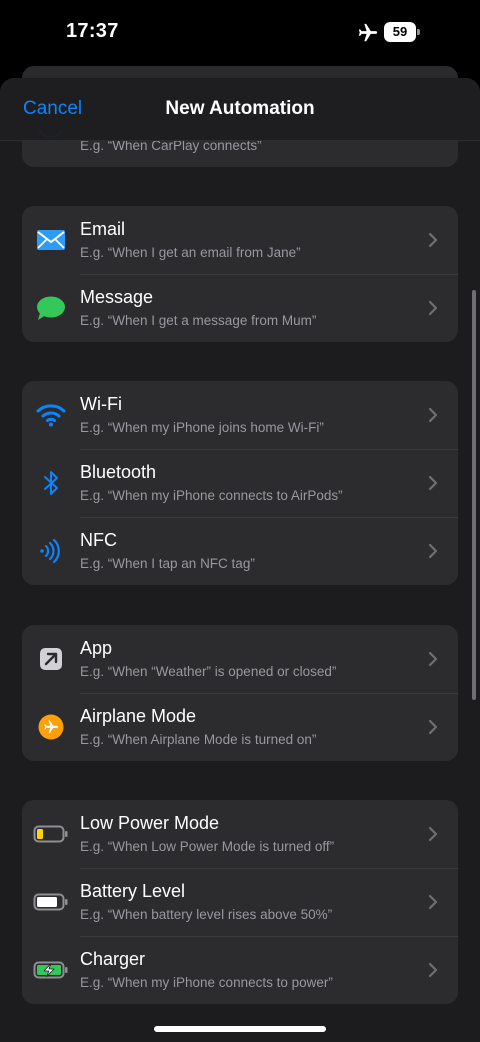 This screenshot has width=480, height=1042. Describe the element at coordinates (206, 982) in the screenshot. I see `list-item-subtitle: E.g. “When my iPhone connects to power”` at that location.